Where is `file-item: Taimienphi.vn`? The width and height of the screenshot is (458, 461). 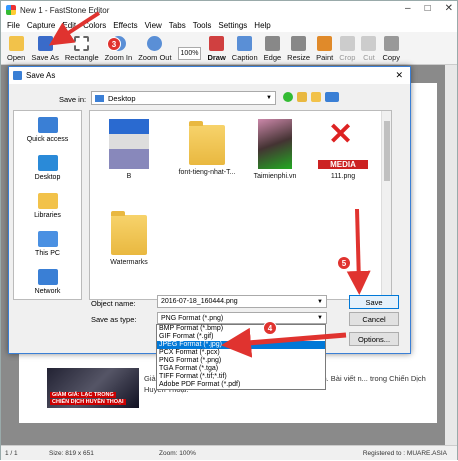
file-item: Taimienphi.vn is located at coordinates (275, 149).